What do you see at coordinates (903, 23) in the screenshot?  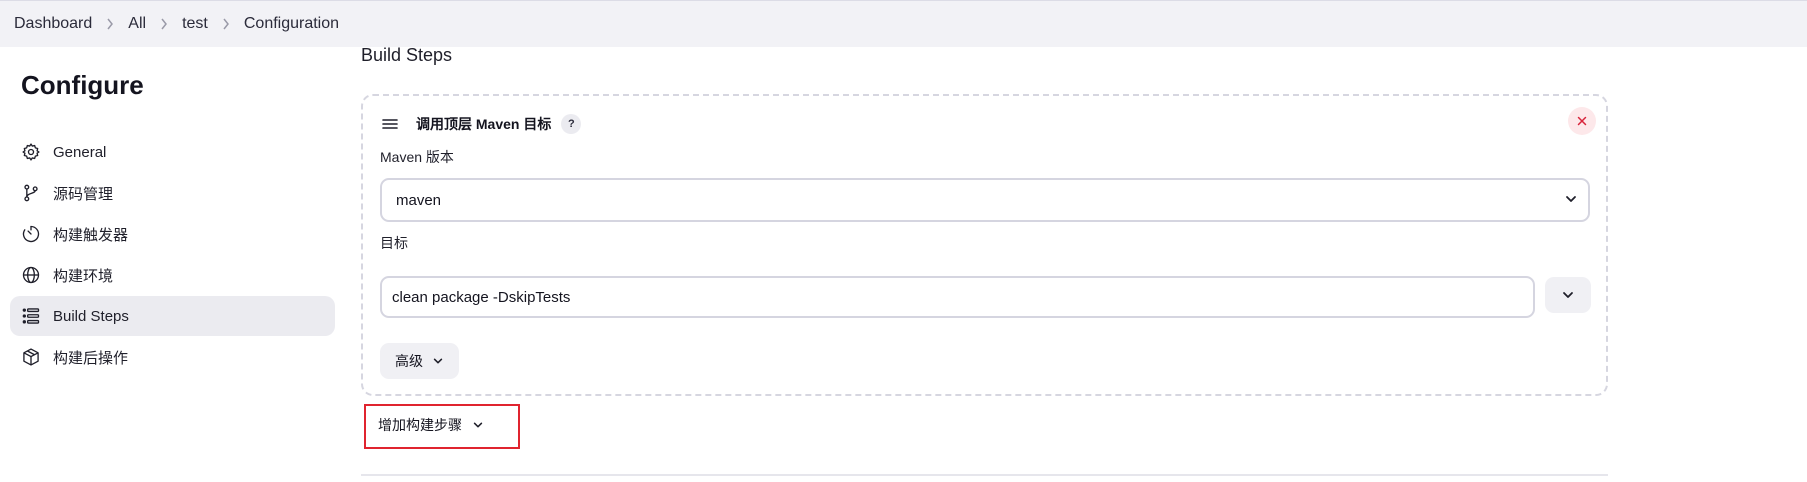 I see `breadcrumb: Dashboard All test Configuration` at bounding box center [903, 23].